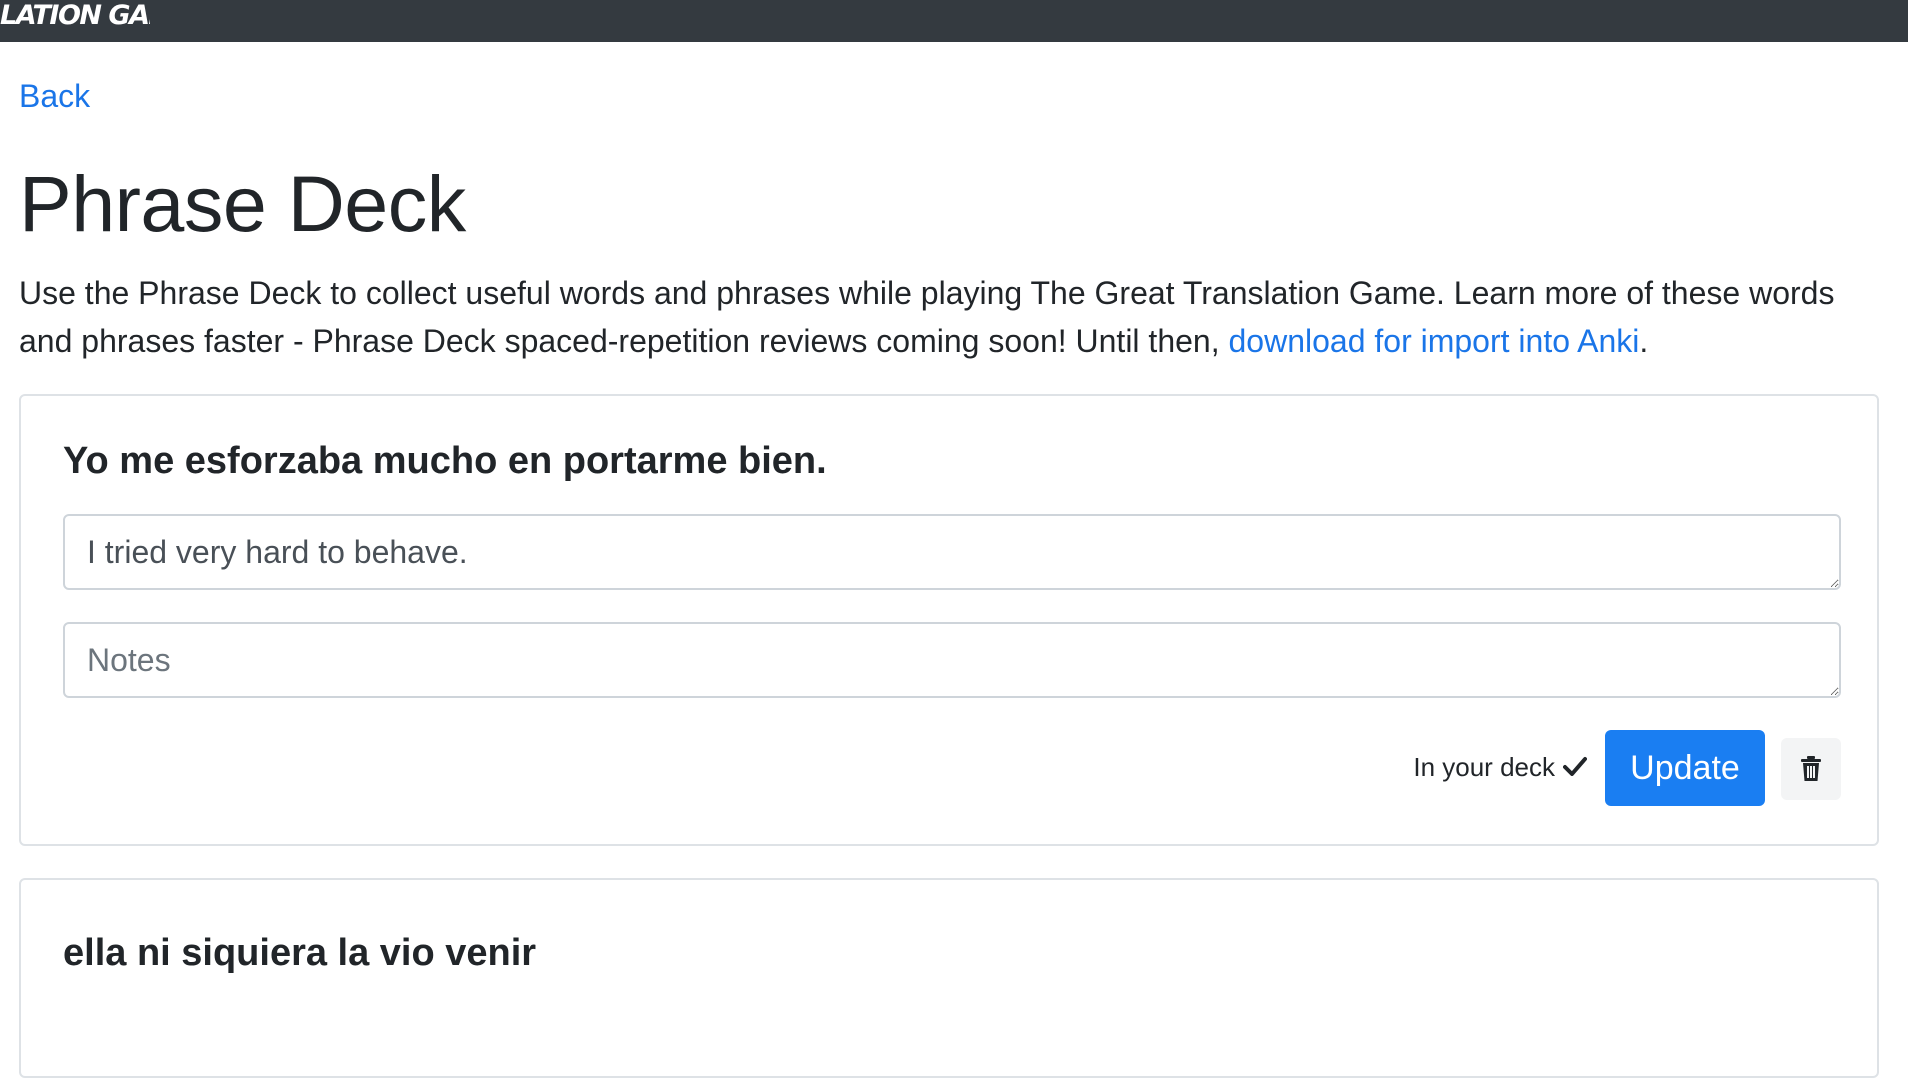 The width and height of the screenshot is (1908, 1078). Describe the element at coordinates (952, 552) in the screenshot. I see `translation-field` at that location.